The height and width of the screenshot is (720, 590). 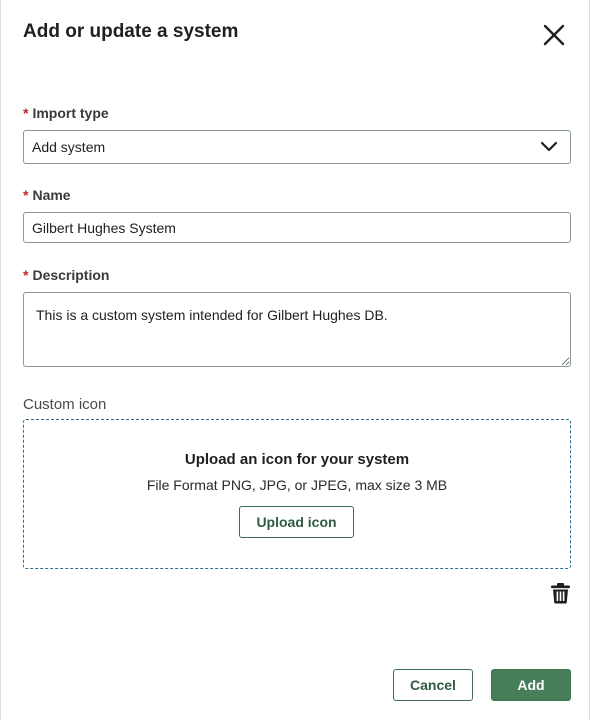 I want to click on import-type-value: Add system, so click(x=69, y=147).